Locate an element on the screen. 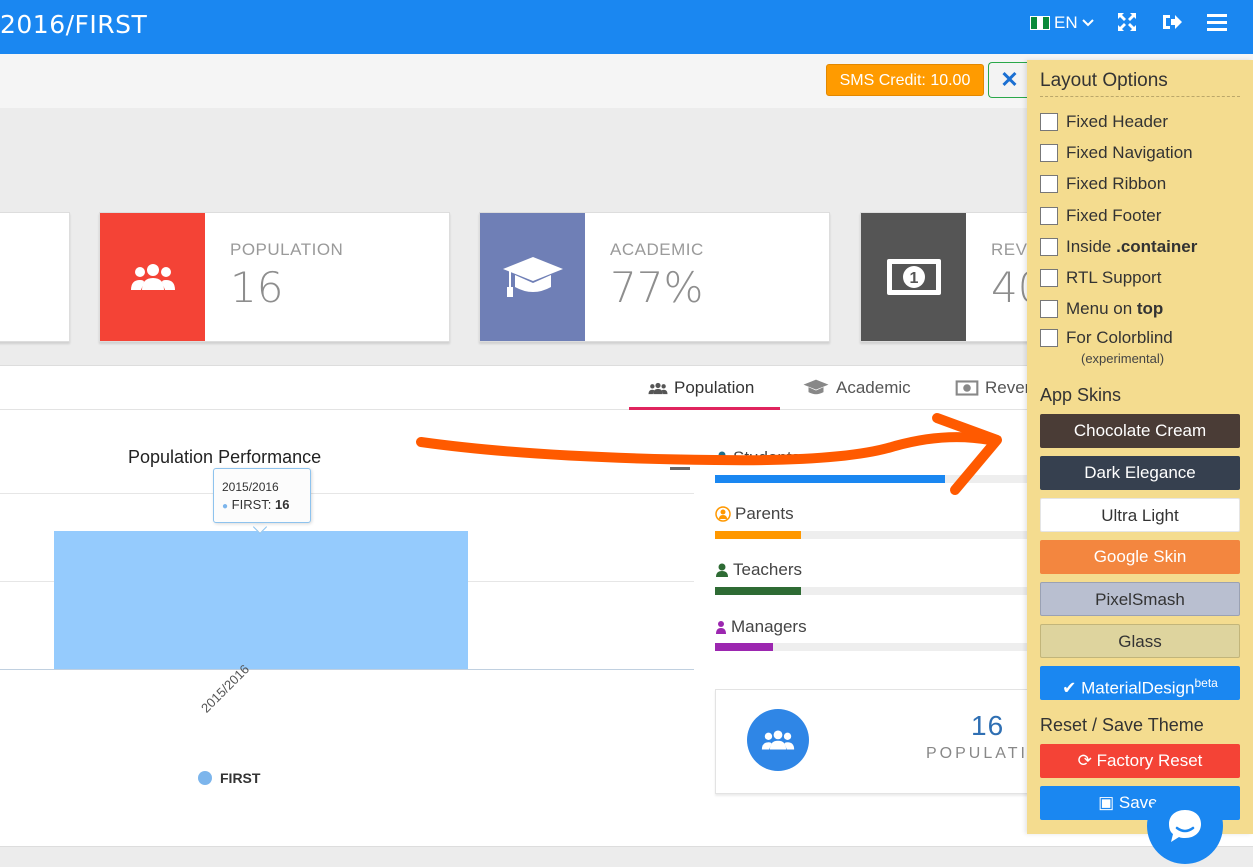 This screenshot has height=867, width=1253. menu-icon is located at coordinates (1217, 23).